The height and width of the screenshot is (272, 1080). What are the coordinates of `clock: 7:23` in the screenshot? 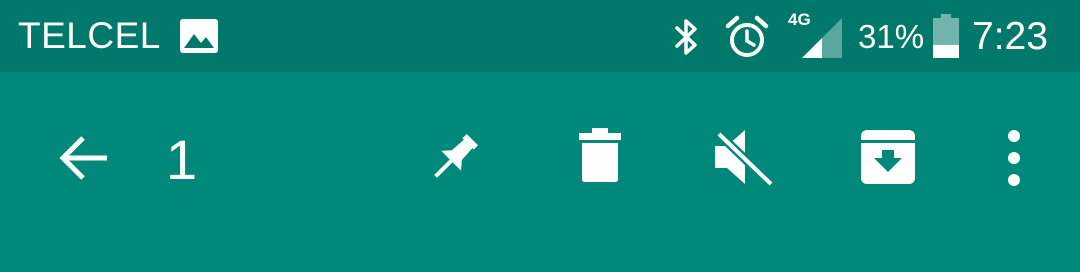 It's located at (1010, 36).